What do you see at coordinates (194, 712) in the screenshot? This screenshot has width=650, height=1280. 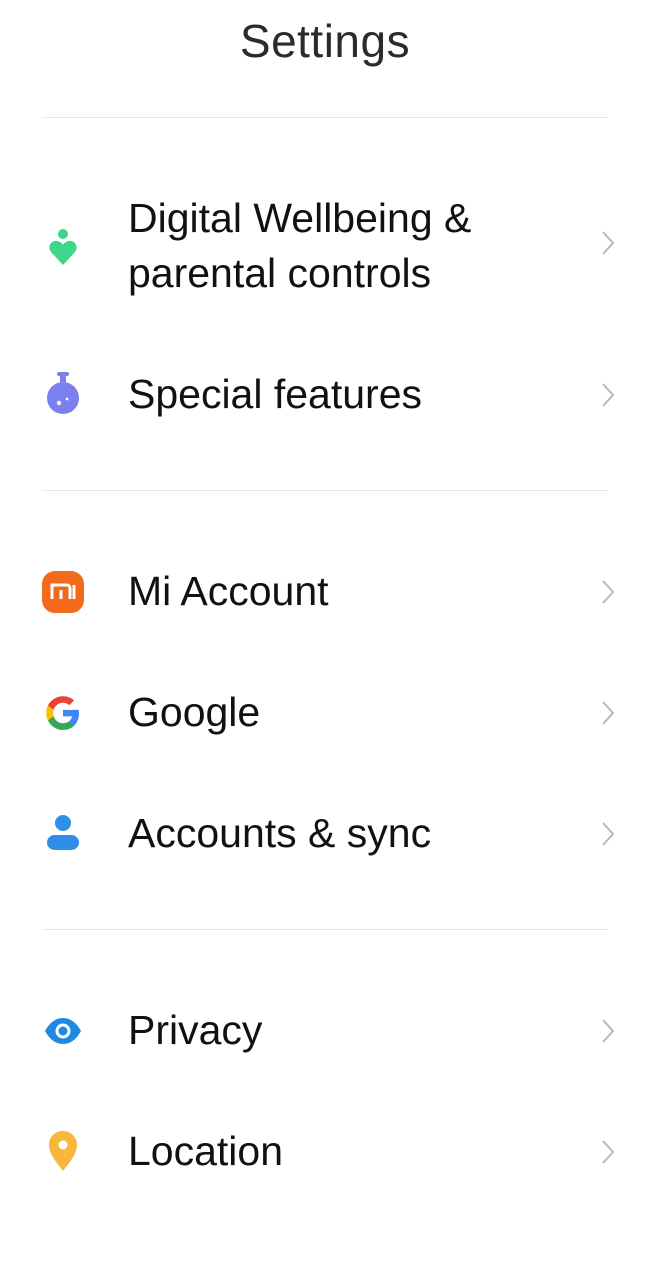 I see `settings-item-label: Google` at bounding box center [194, 712].